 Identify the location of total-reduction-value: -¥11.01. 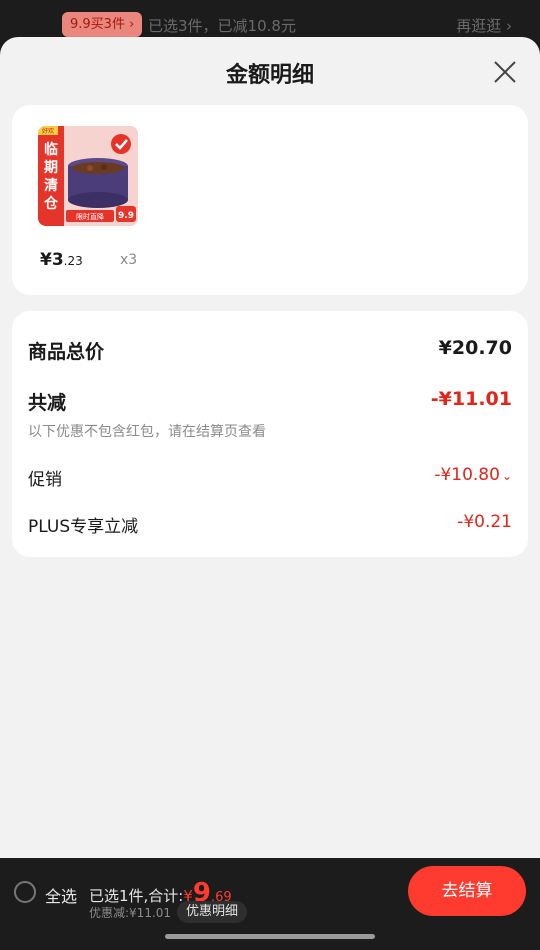
(471, 399).